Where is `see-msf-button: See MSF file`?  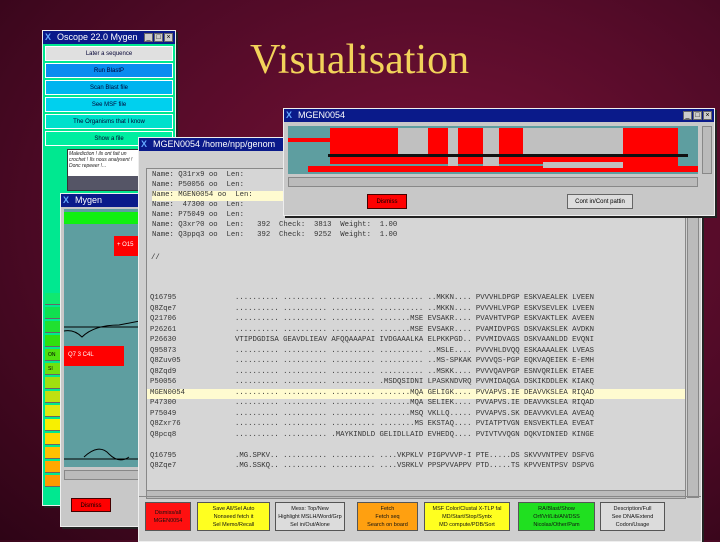 see-msf-button: See MSF file is located at coordinates (109, 104).